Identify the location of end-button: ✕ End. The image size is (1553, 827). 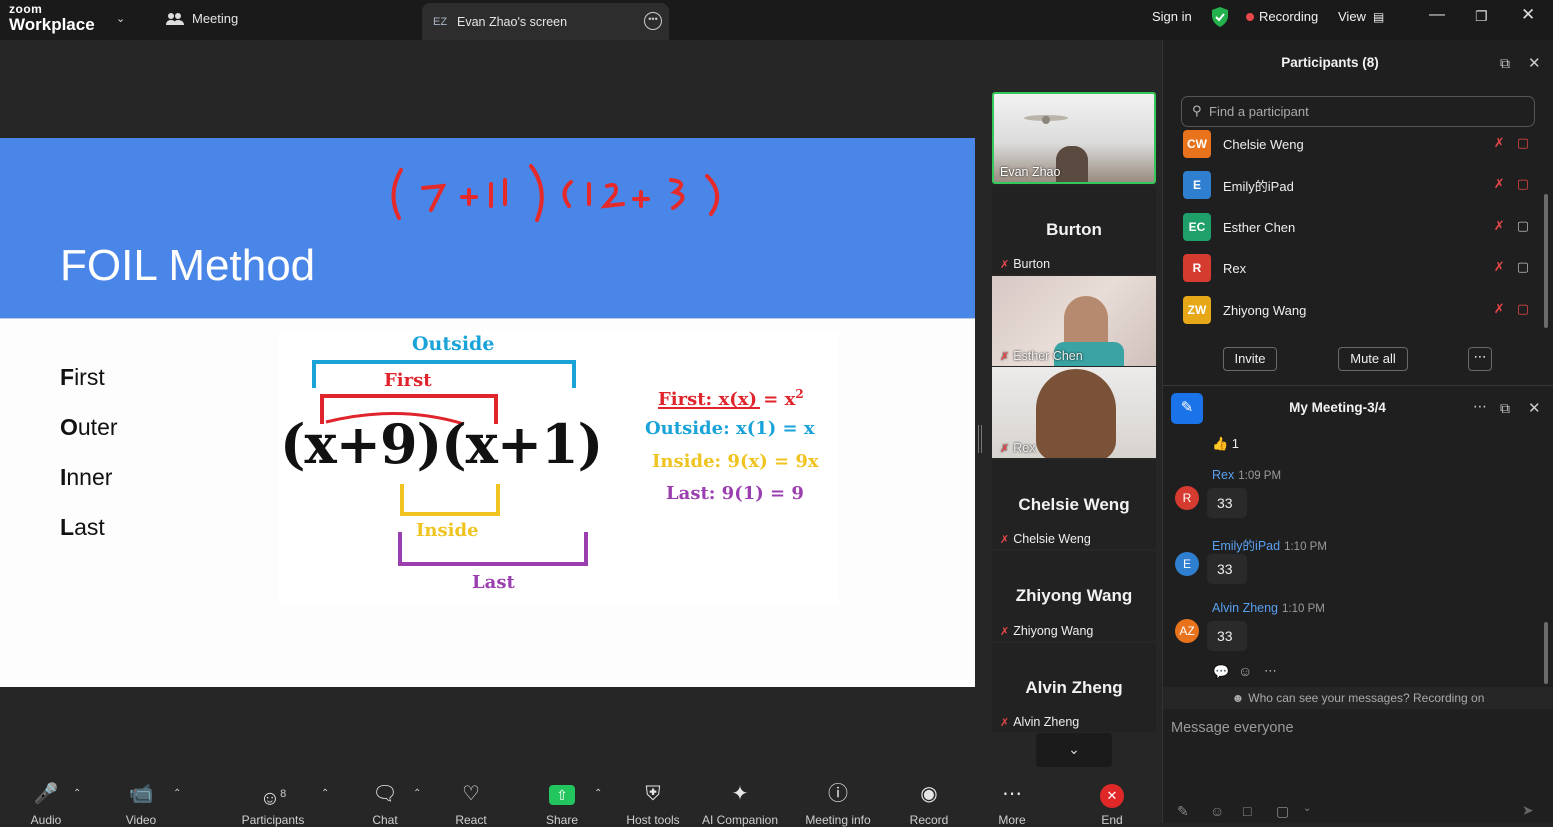
(1112, 804).